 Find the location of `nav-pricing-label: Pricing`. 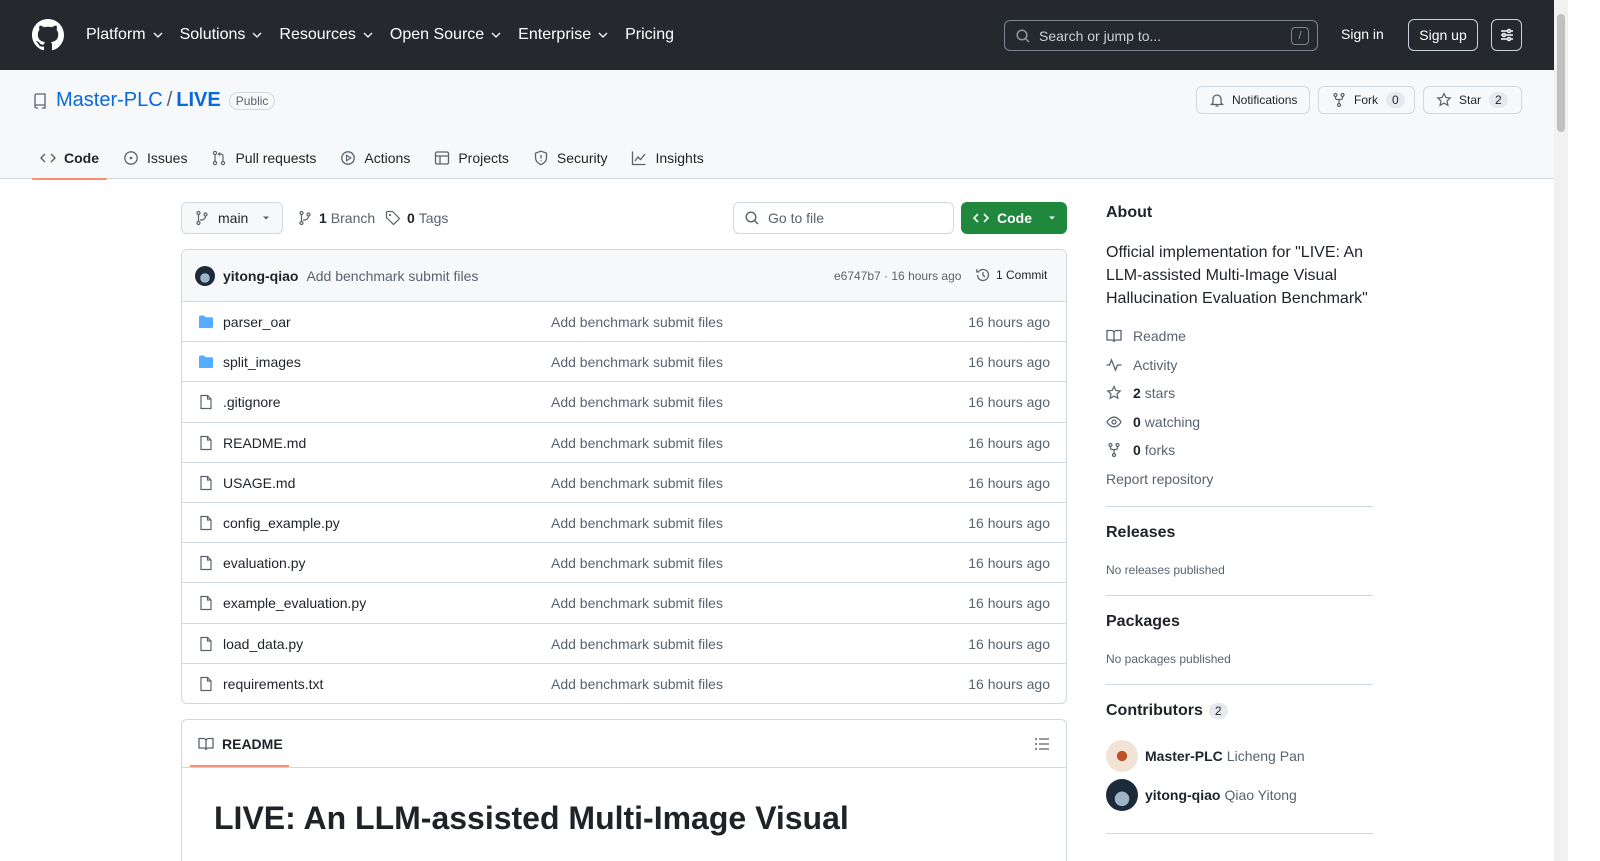

nav-pricing-label: Pricing is located at coordinates (649, 34).